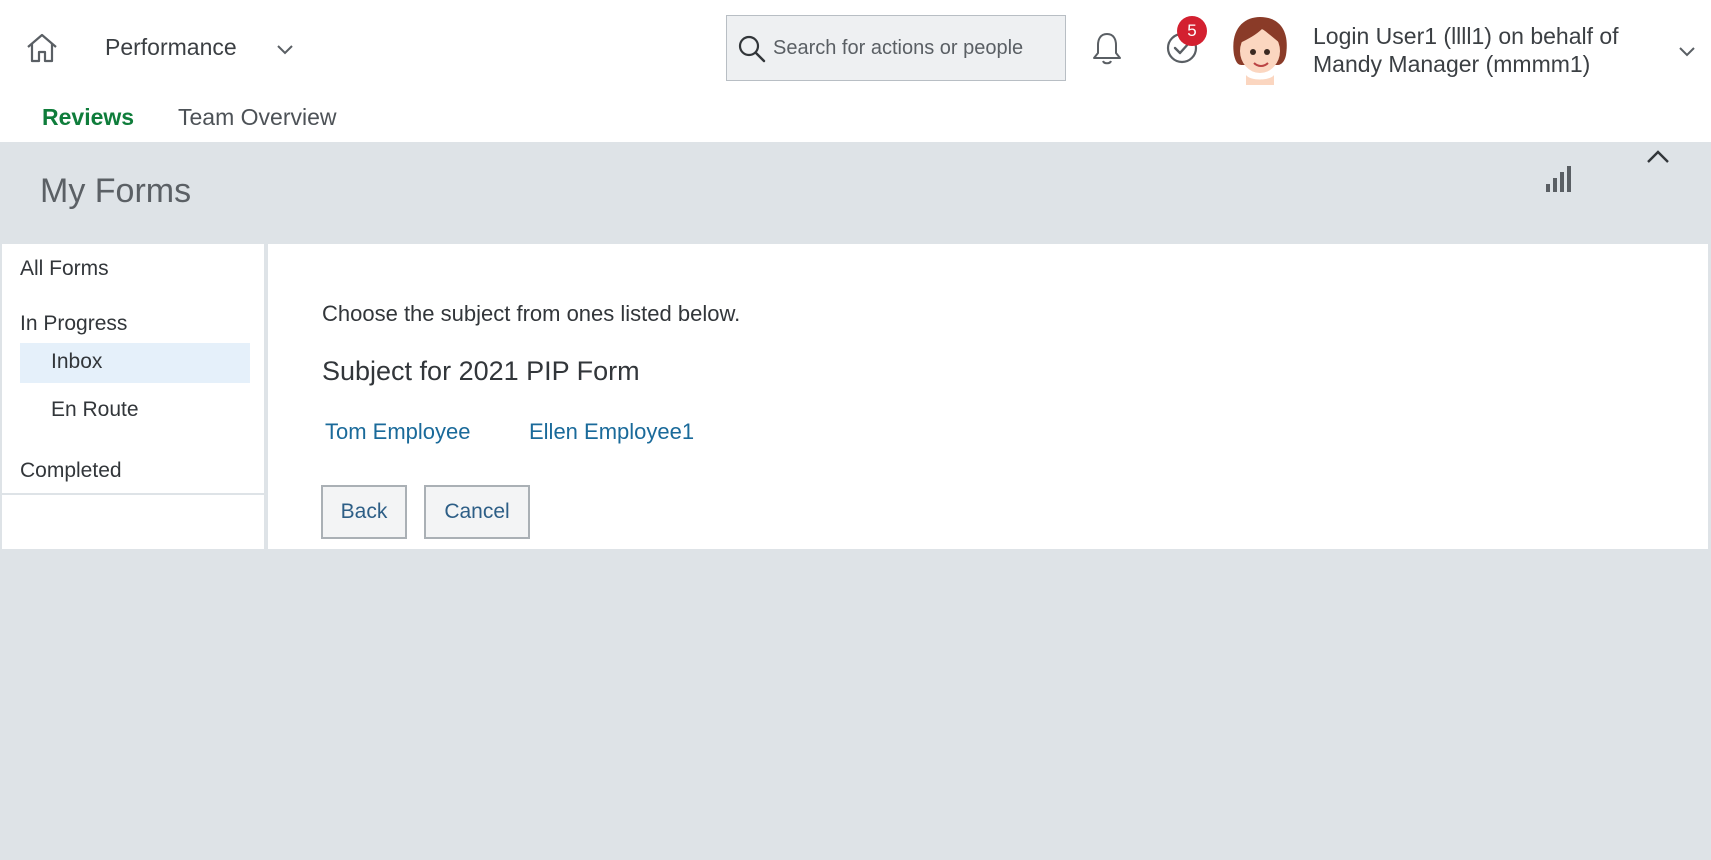  What do you see at coordinates (1192, 31) in the screenshot?
I see `todo-count-badge: 5` at bounding box center [1192, 31].